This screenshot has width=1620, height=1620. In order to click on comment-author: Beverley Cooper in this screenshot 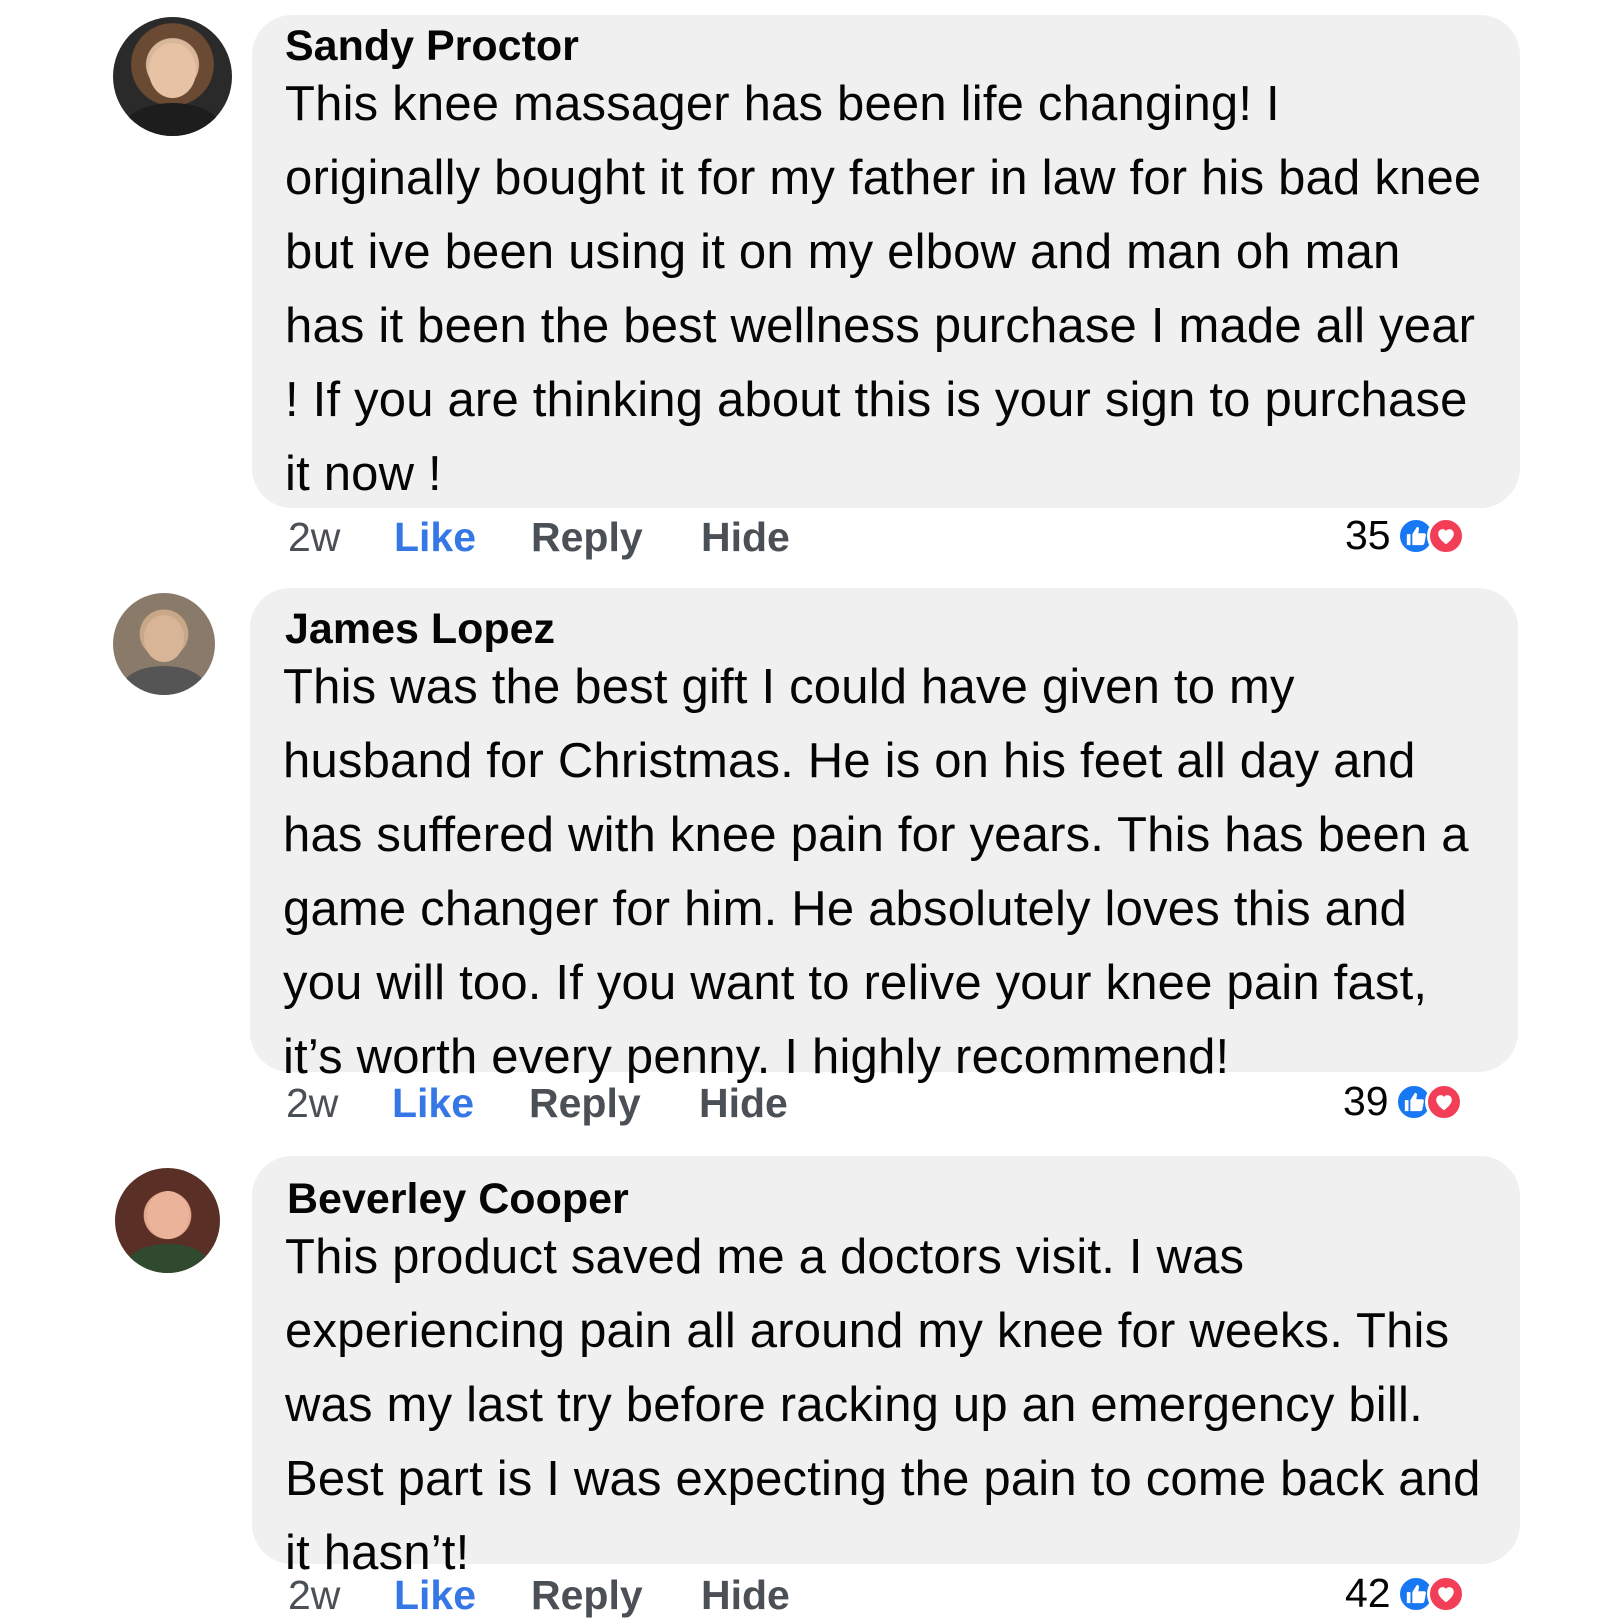, I will do `click(903, 1199)`.